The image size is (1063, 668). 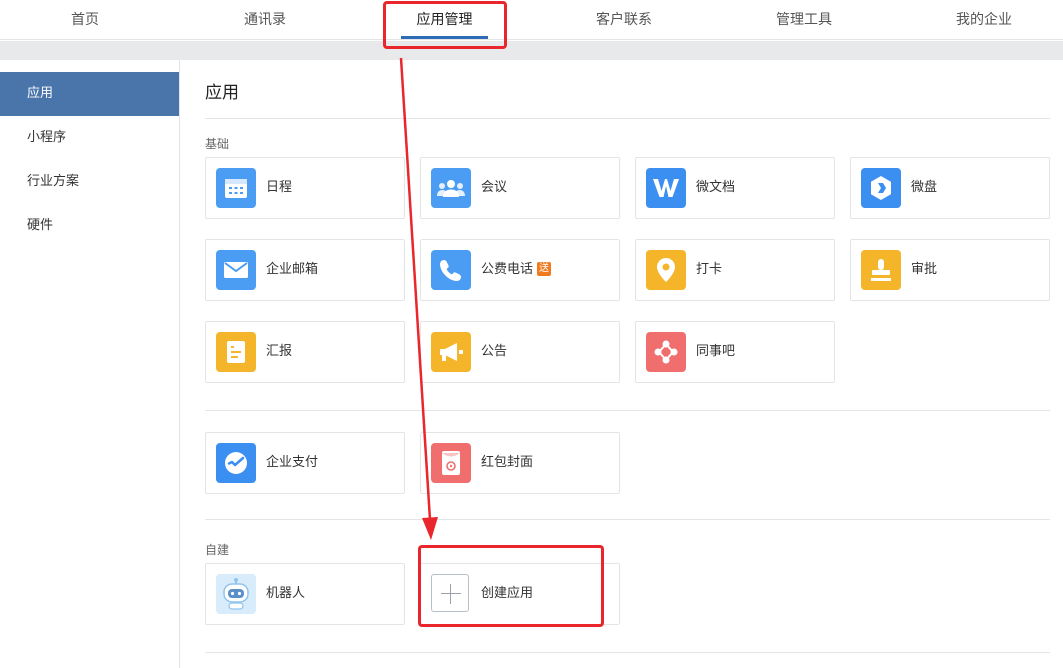 What do you see at coordinates (494, 187) in the screenshot?
I see `app-label: 会议` at bounding box center [494, 187].